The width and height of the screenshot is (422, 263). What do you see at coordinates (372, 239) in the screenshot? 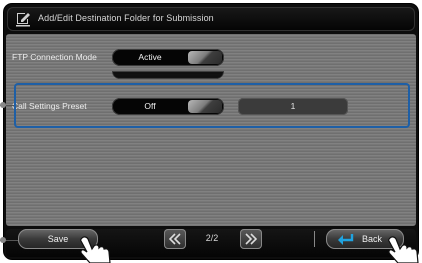
I see `back-button-label: Back` at bounding box center [372, 239].